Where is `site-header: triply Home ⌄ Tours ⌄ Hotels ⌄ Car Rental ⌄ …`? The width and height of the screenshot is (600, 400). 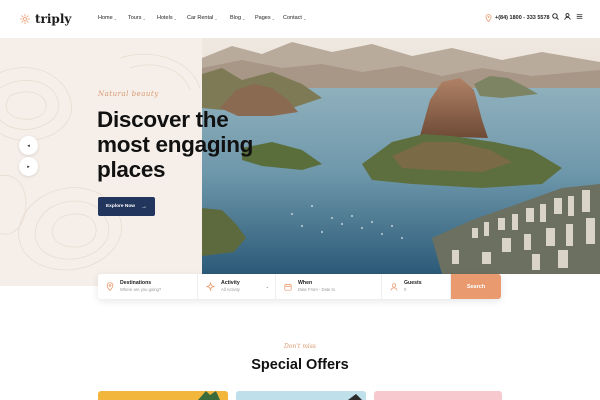
site-header: triply Home ⌄ Tours ⌄ Hotels ⌄ Car Rental ⌄ … is located at coordinates (300, 19).